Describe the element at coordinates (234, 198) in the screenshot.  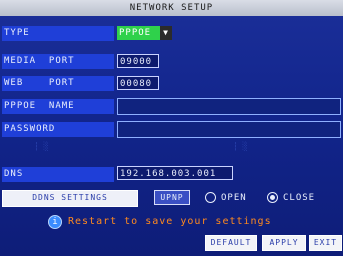
I see `upnp-open-label: OPEN` at that location.